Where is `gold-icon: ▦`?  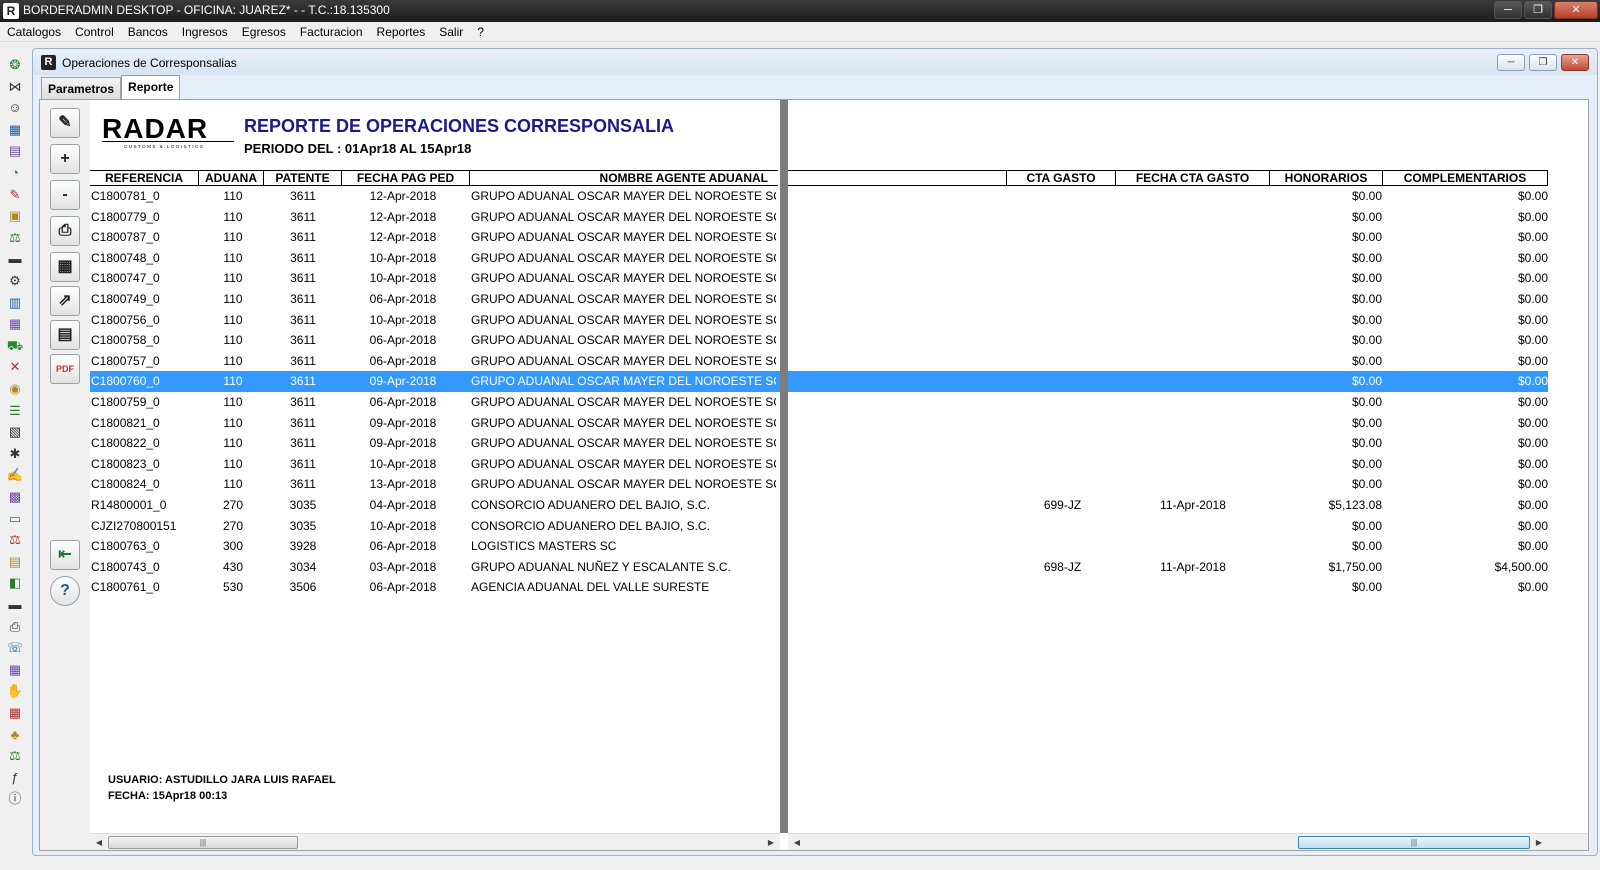 gold-icon: ▦ is located at coordinates (15, 324).